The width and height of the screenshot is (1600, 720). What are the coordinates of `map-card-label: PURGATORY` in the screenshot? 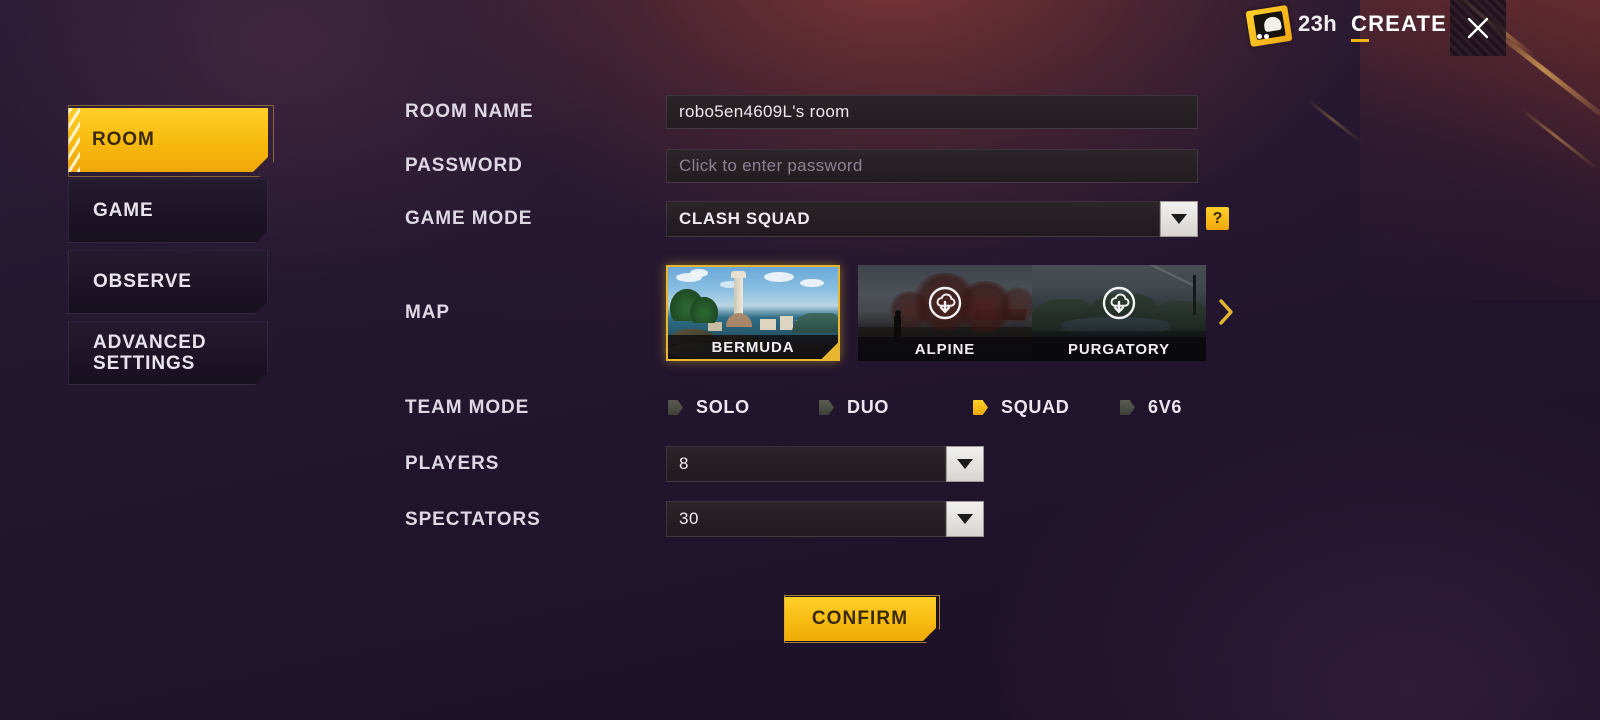 It's located at (1119, 349).